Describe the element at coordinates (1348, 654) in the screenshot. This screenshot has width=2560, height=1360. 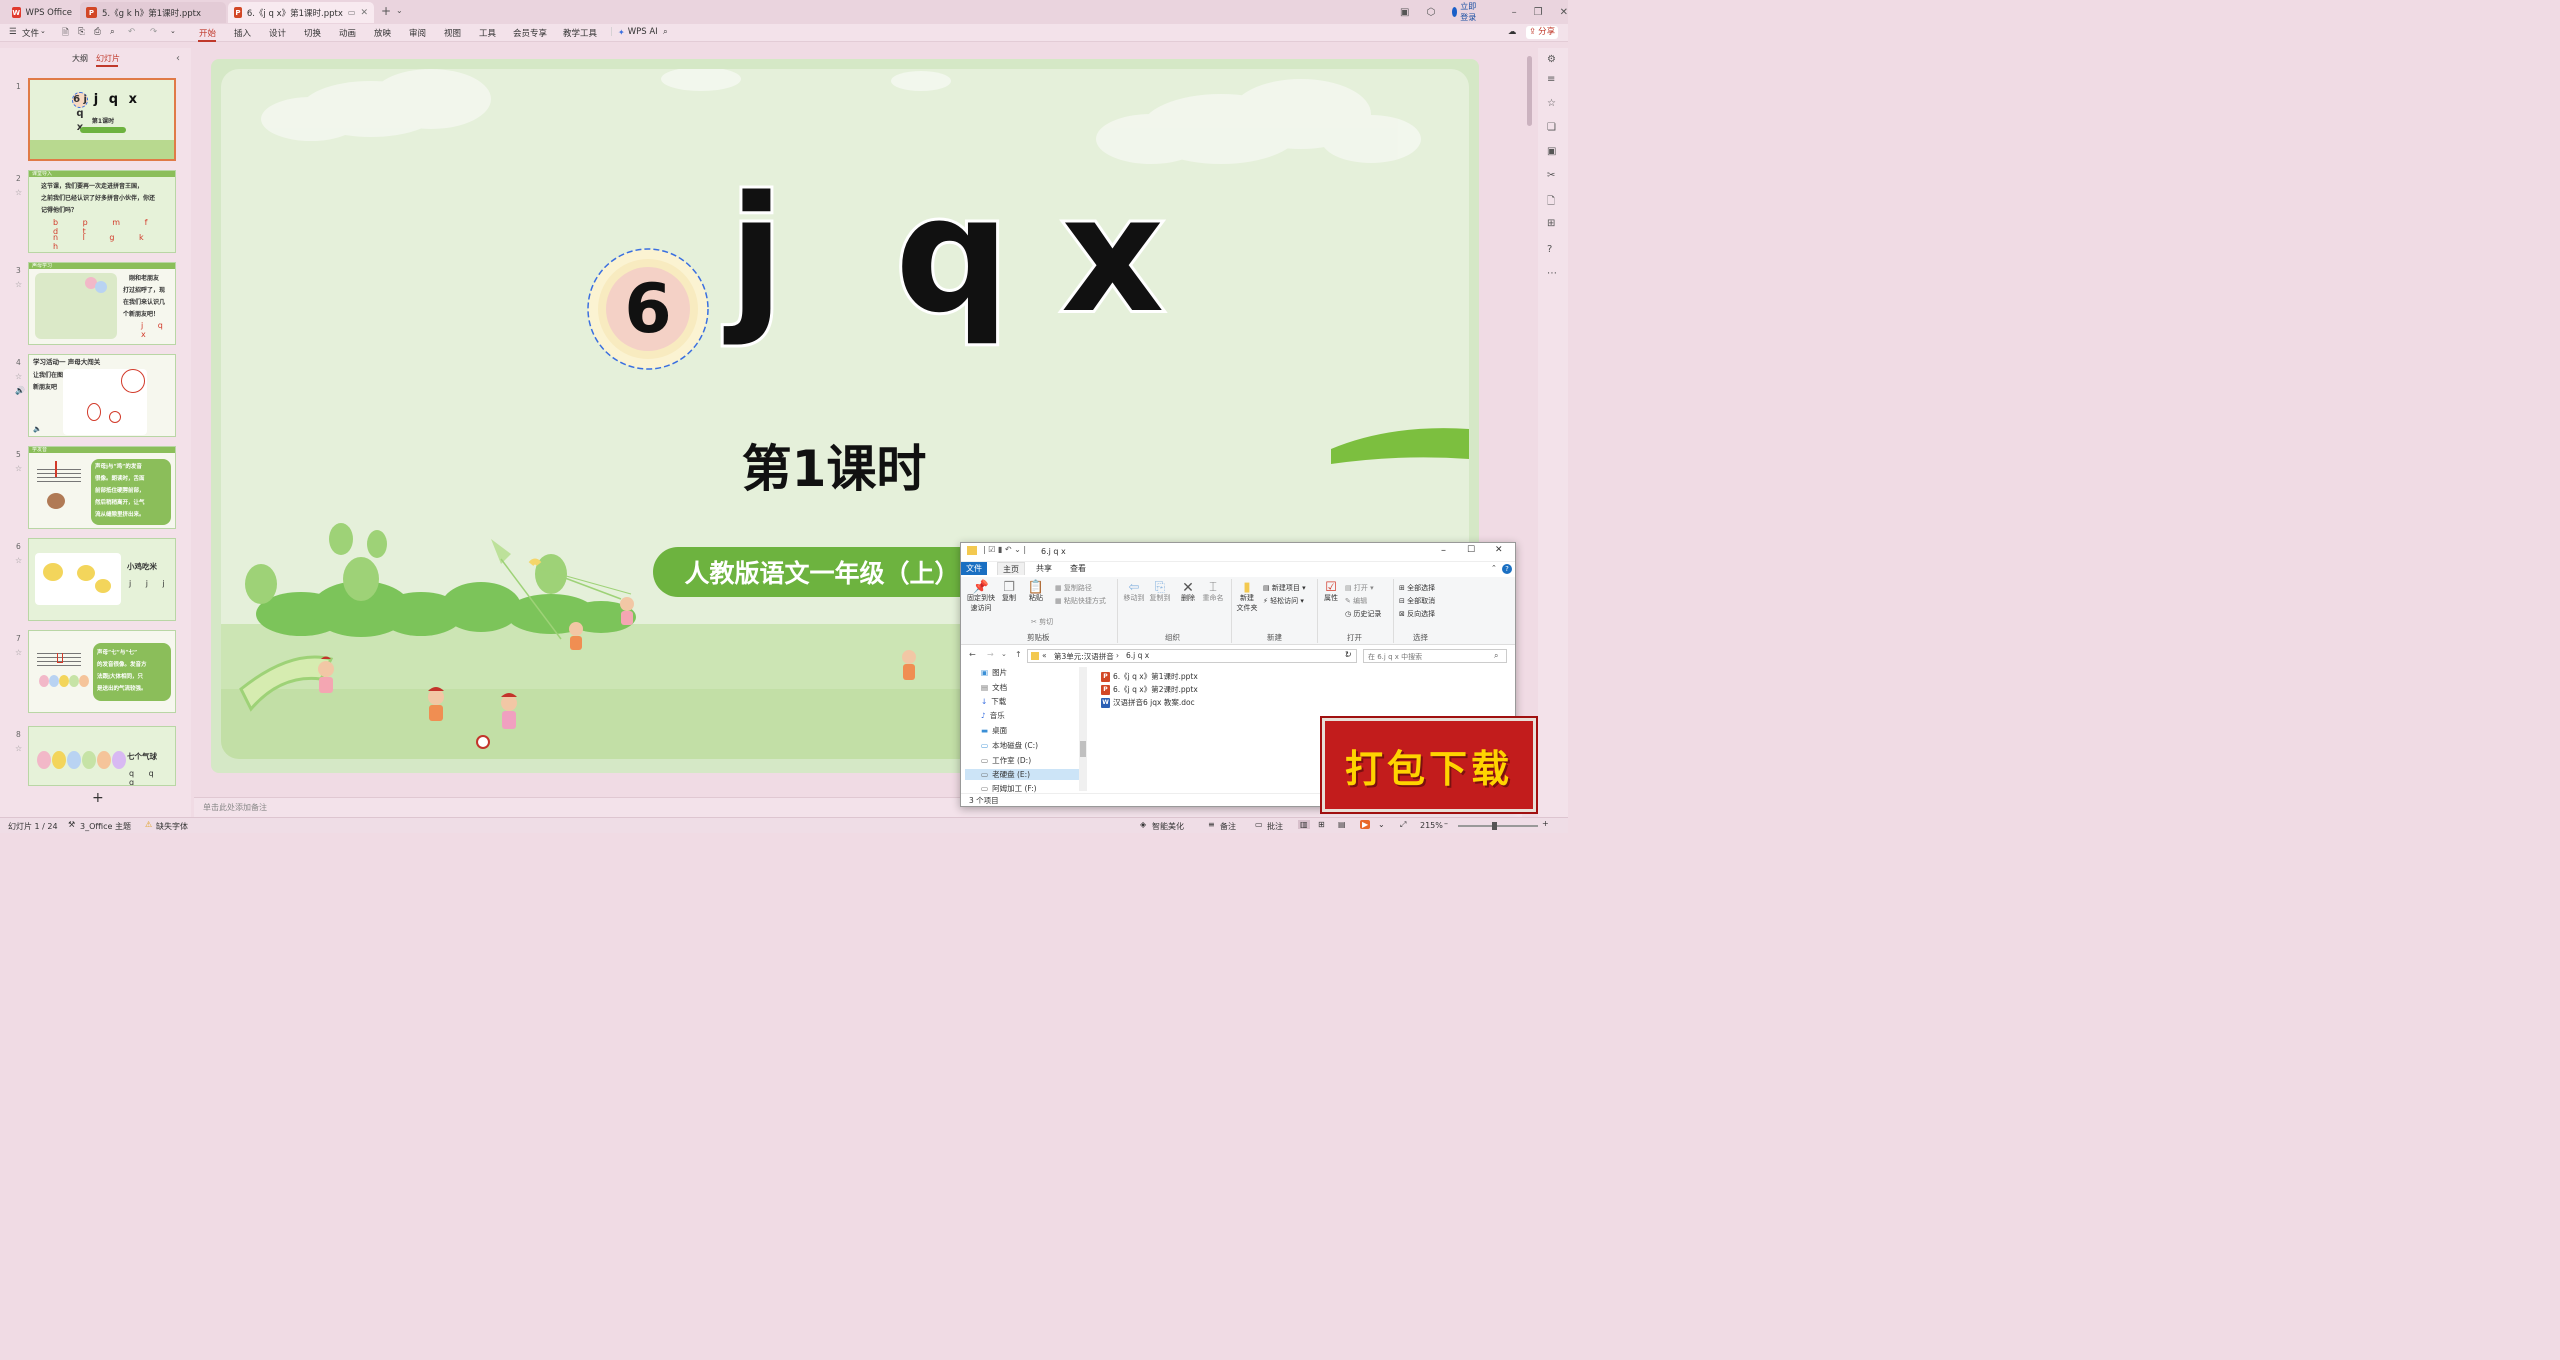
I see `refresh-icon: ↻` at that location.